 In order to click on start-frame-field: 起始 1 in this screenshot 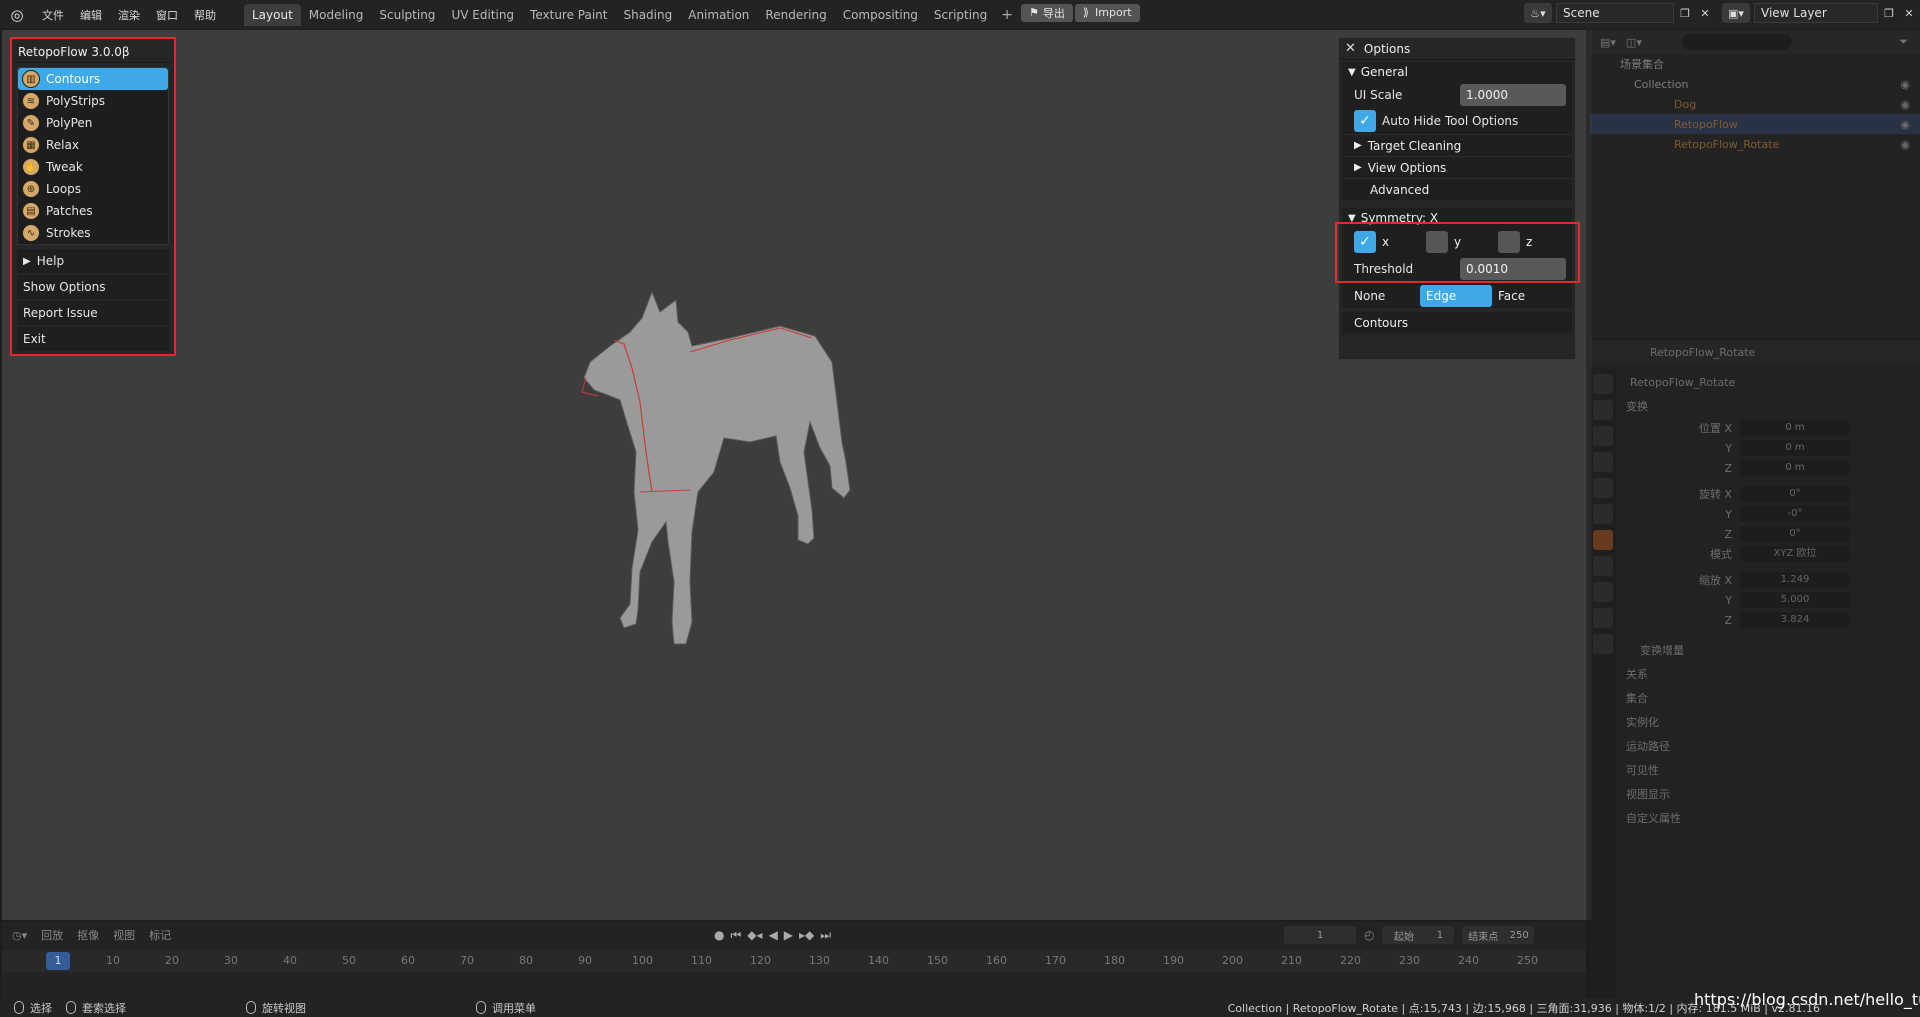, I will do `click(1418, 935)`.